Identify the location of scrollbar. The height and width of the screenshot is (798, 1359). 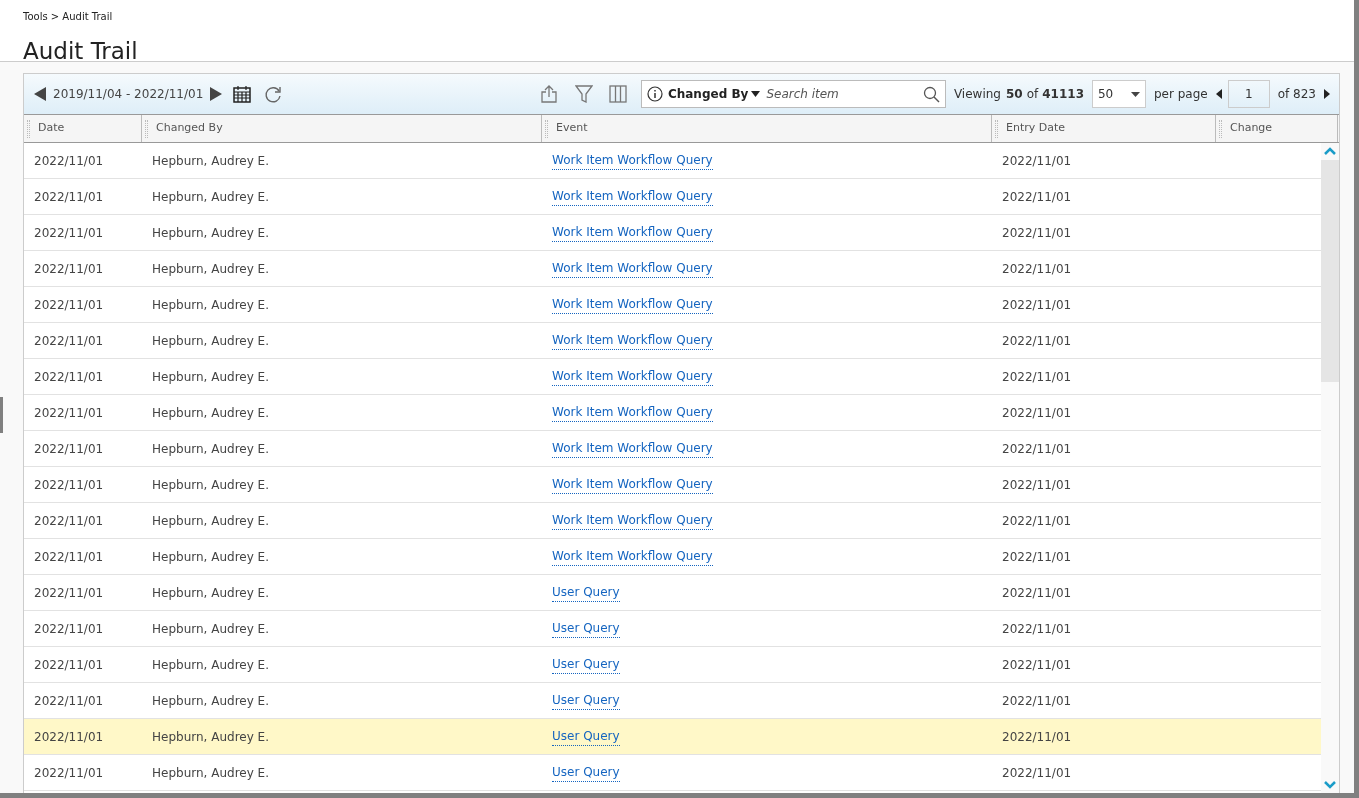
(1330, 468).